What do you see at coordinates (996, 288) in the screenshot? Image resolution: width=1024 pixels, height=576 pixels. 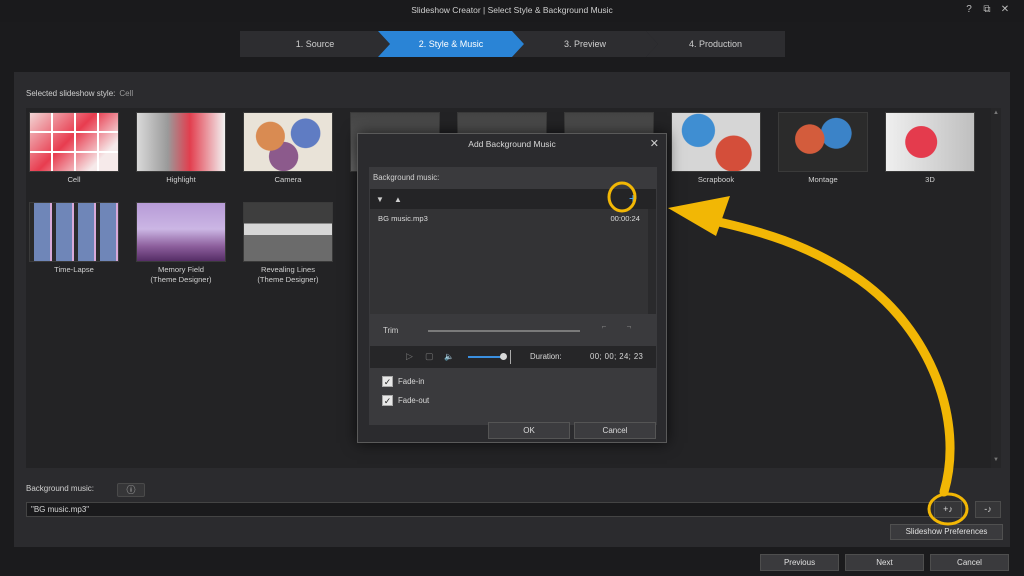 I see `grid-scrollbar: ▲ ▼` at bounding box center [996, 288].